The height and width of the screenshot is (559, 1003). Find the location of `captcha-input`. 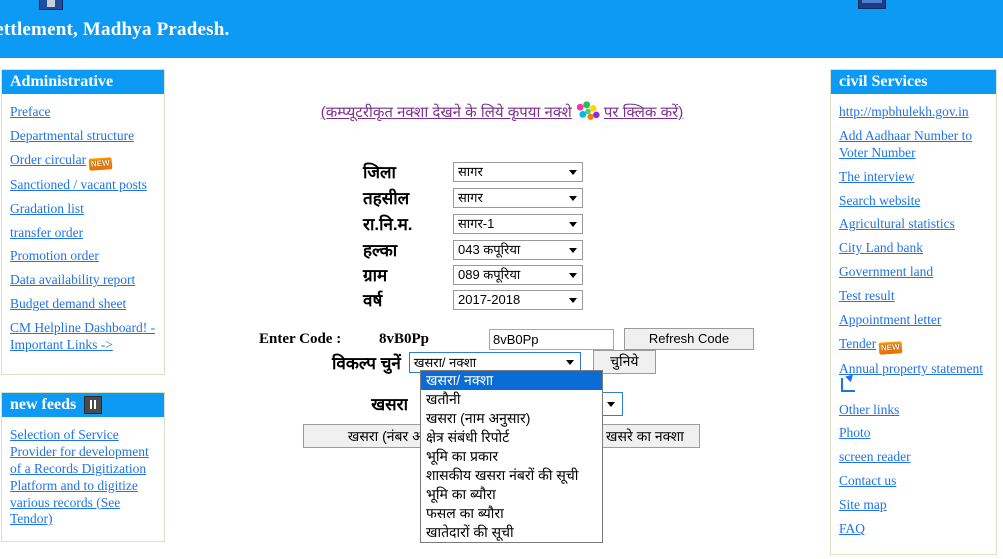

captcha-input is located at coordinates (551, 339).